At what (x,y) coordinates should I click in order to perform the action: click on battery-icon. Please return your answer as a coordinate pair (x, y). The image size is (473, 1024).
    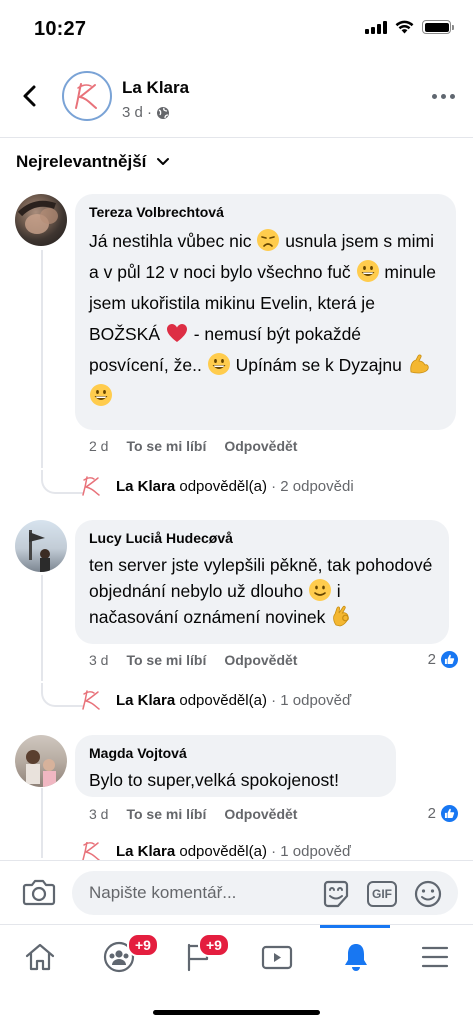
    Looking at the image, I should click on (438, 27).